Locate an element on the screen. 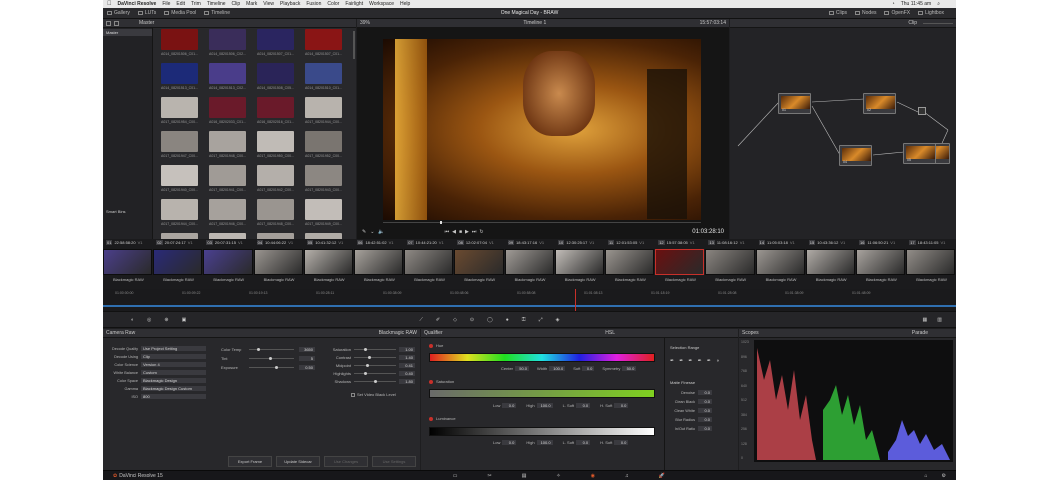 This screenshot has width=1060, height=480. clip-number: 15 is located at coordinates (812, 242).